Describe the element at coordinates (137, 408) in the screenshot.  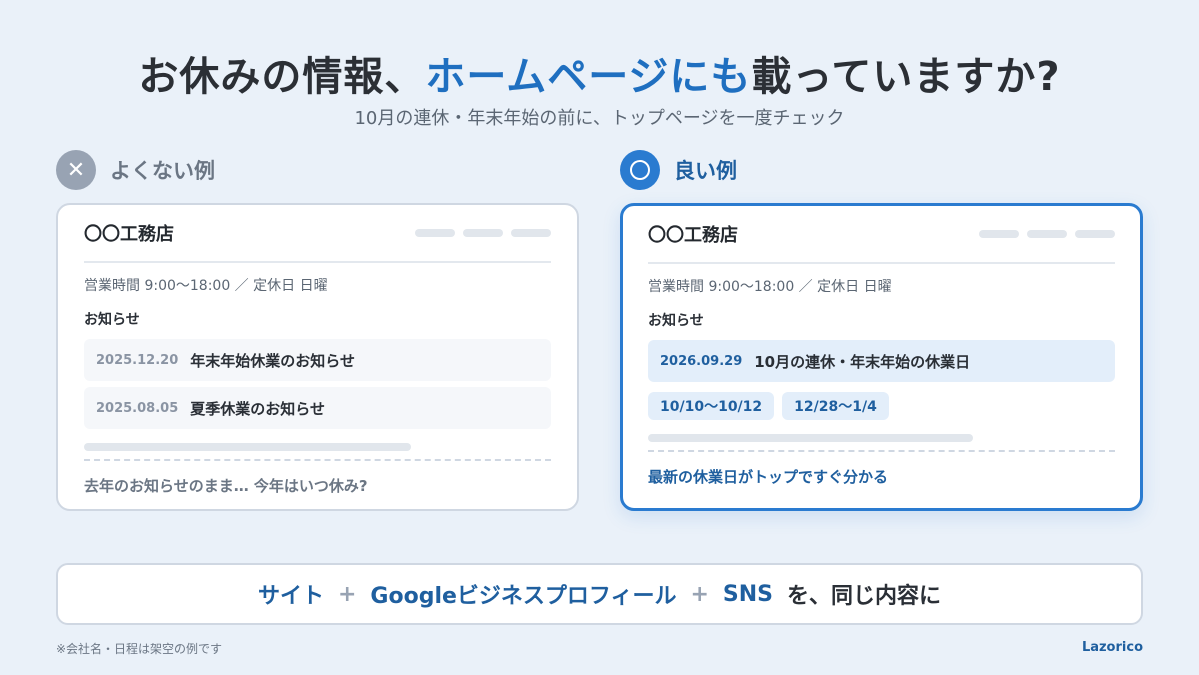
I see `news-date: 2025.08.05` at that location.